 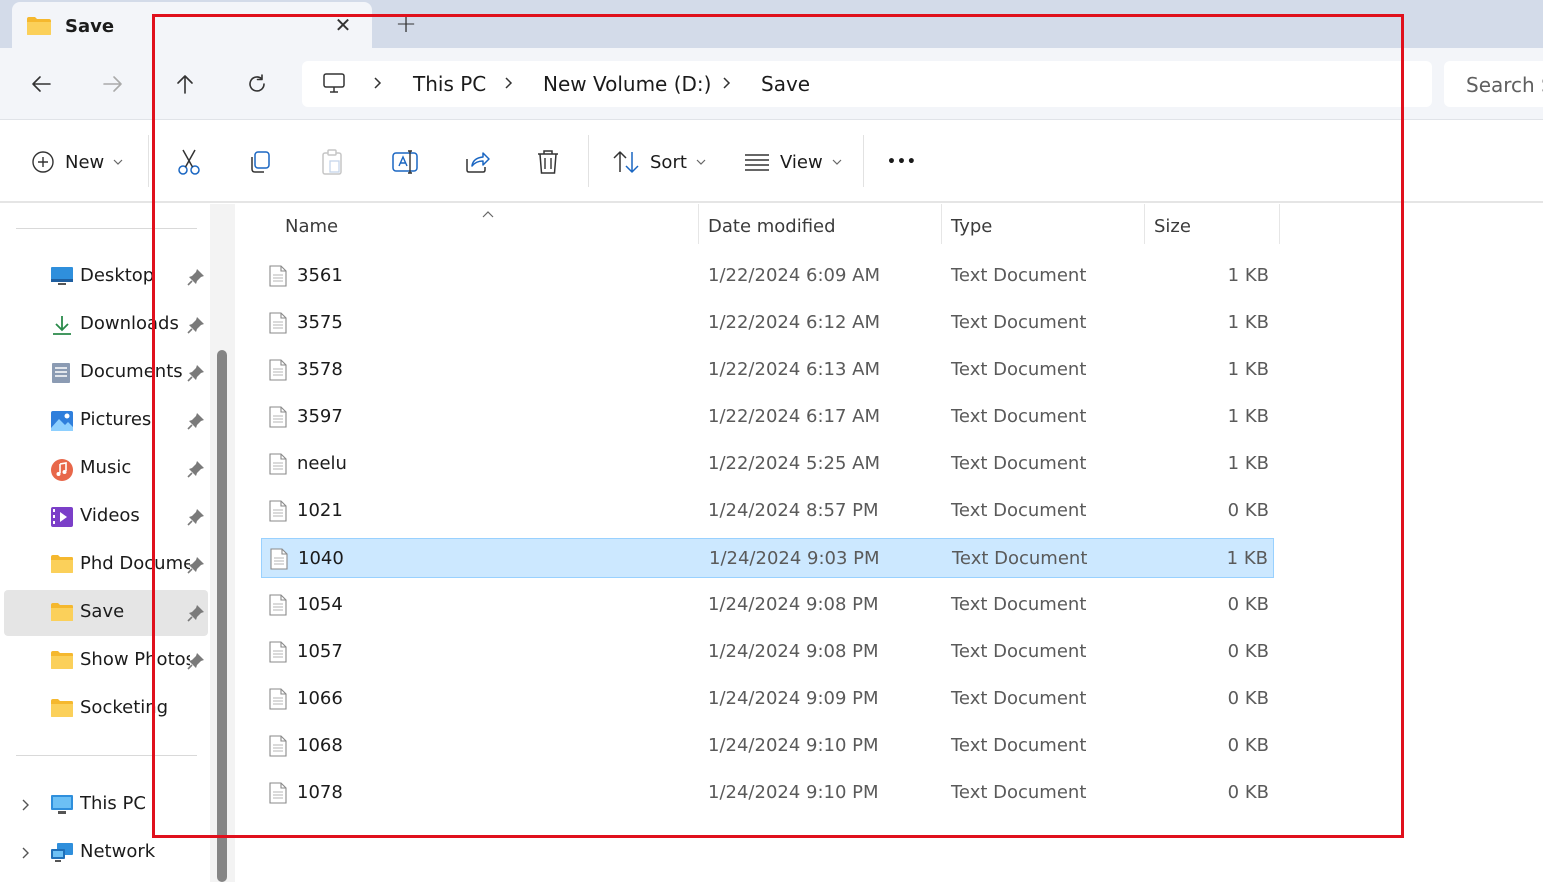 I want to click on folder-icon, so click(x=62, y=709).